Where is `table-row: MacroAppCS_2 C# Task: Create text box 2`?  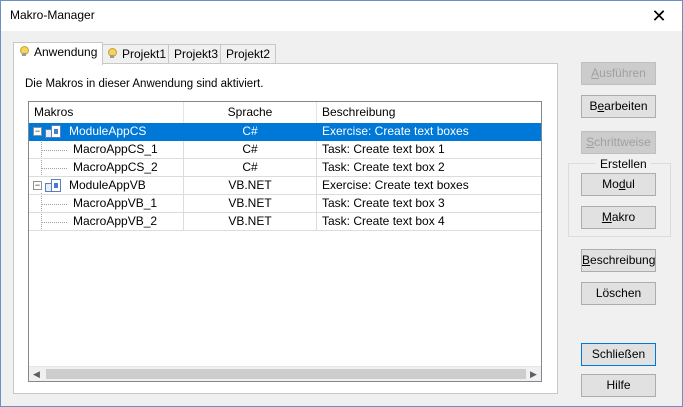
table-row: MacroAppCS_2 C# Task: Create text box 2 is located at coordinates (285, 168).